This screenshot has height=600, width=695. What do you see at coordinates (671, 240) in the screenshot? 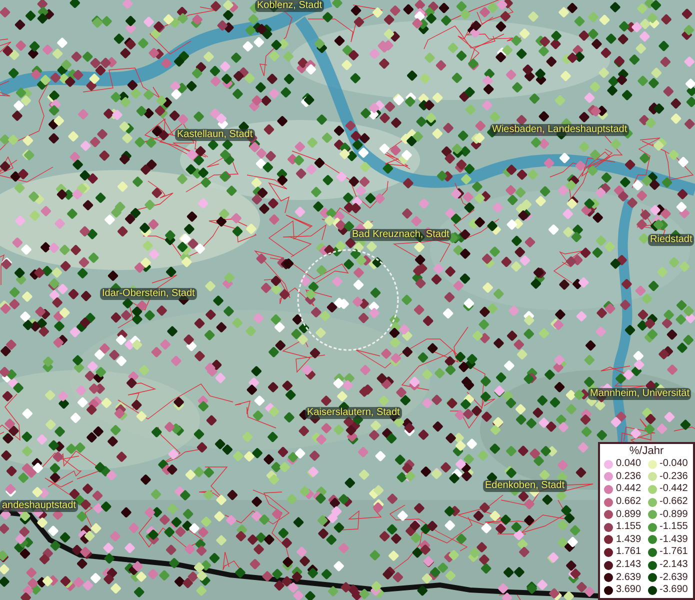
I see `place-label: Riedstadt` at bounding box center [671, 240].